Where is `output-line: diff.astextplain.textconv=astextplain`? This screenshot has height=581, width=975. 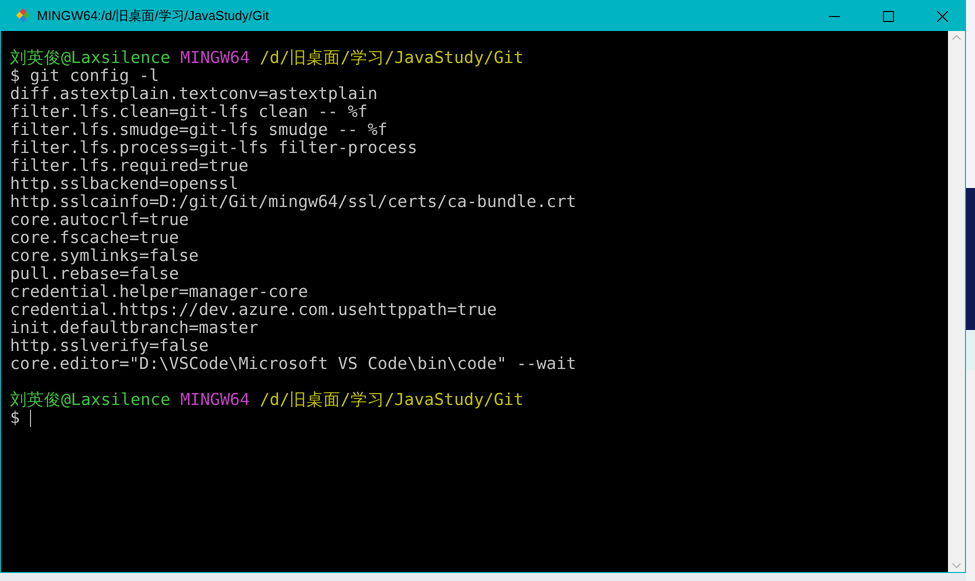 output-line: diff.astextplain.textconv=astextplain is located at coordinates (194, 94).